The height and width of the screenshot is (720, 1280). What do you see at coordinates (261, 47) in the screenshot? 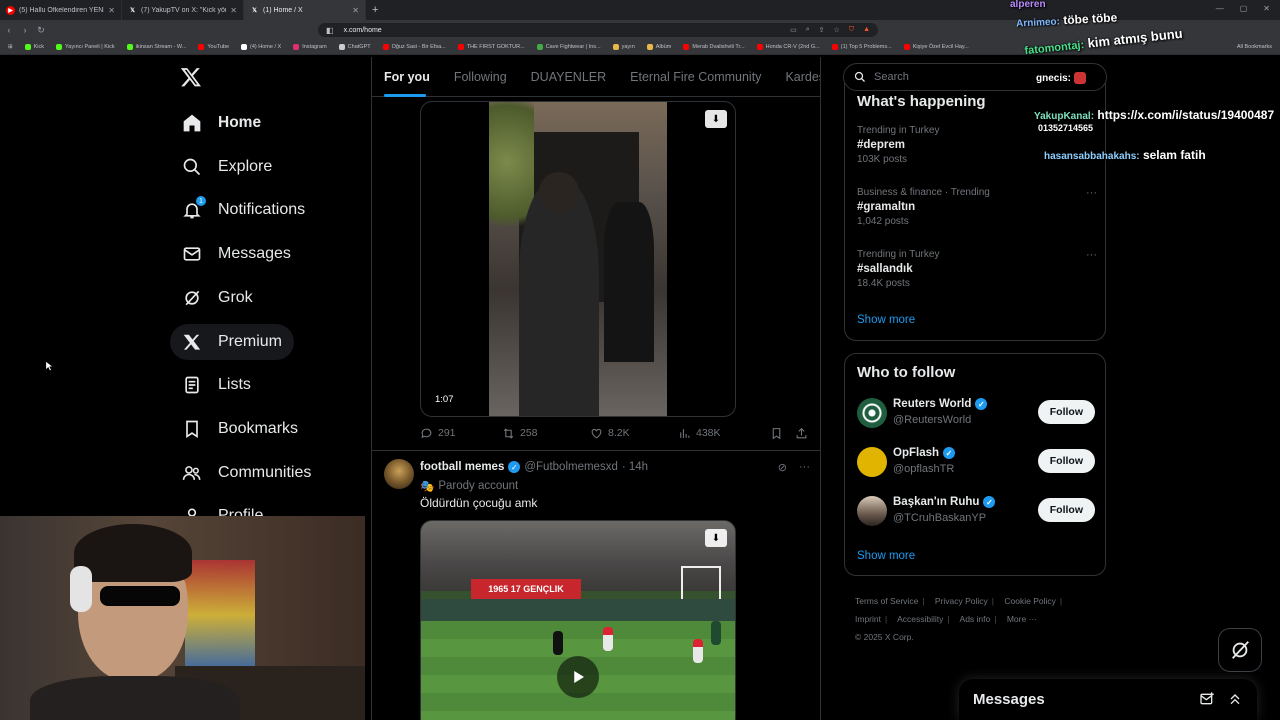
I see `bookmark-item: (4) Home / X` at bounding box center [261, 47].